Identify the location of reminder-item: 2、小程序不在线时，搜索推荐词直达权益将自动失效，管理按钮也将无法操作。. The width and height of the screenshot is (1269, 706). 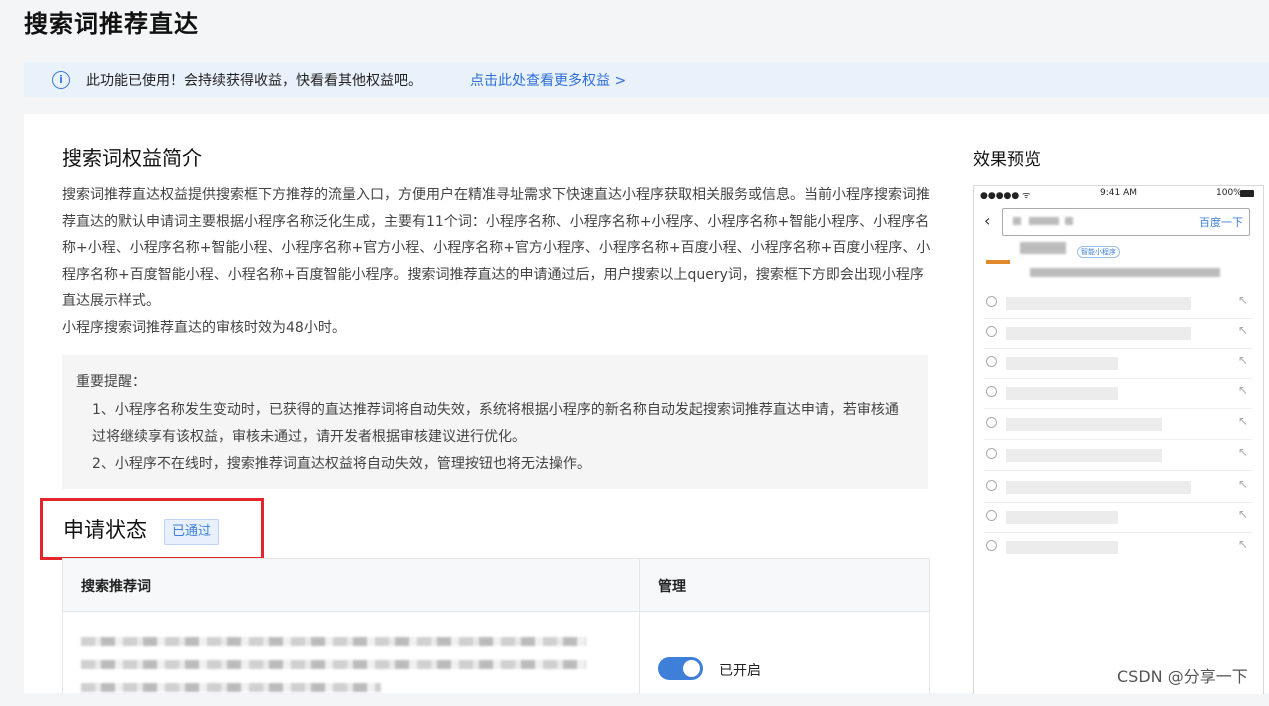
(341, 464).